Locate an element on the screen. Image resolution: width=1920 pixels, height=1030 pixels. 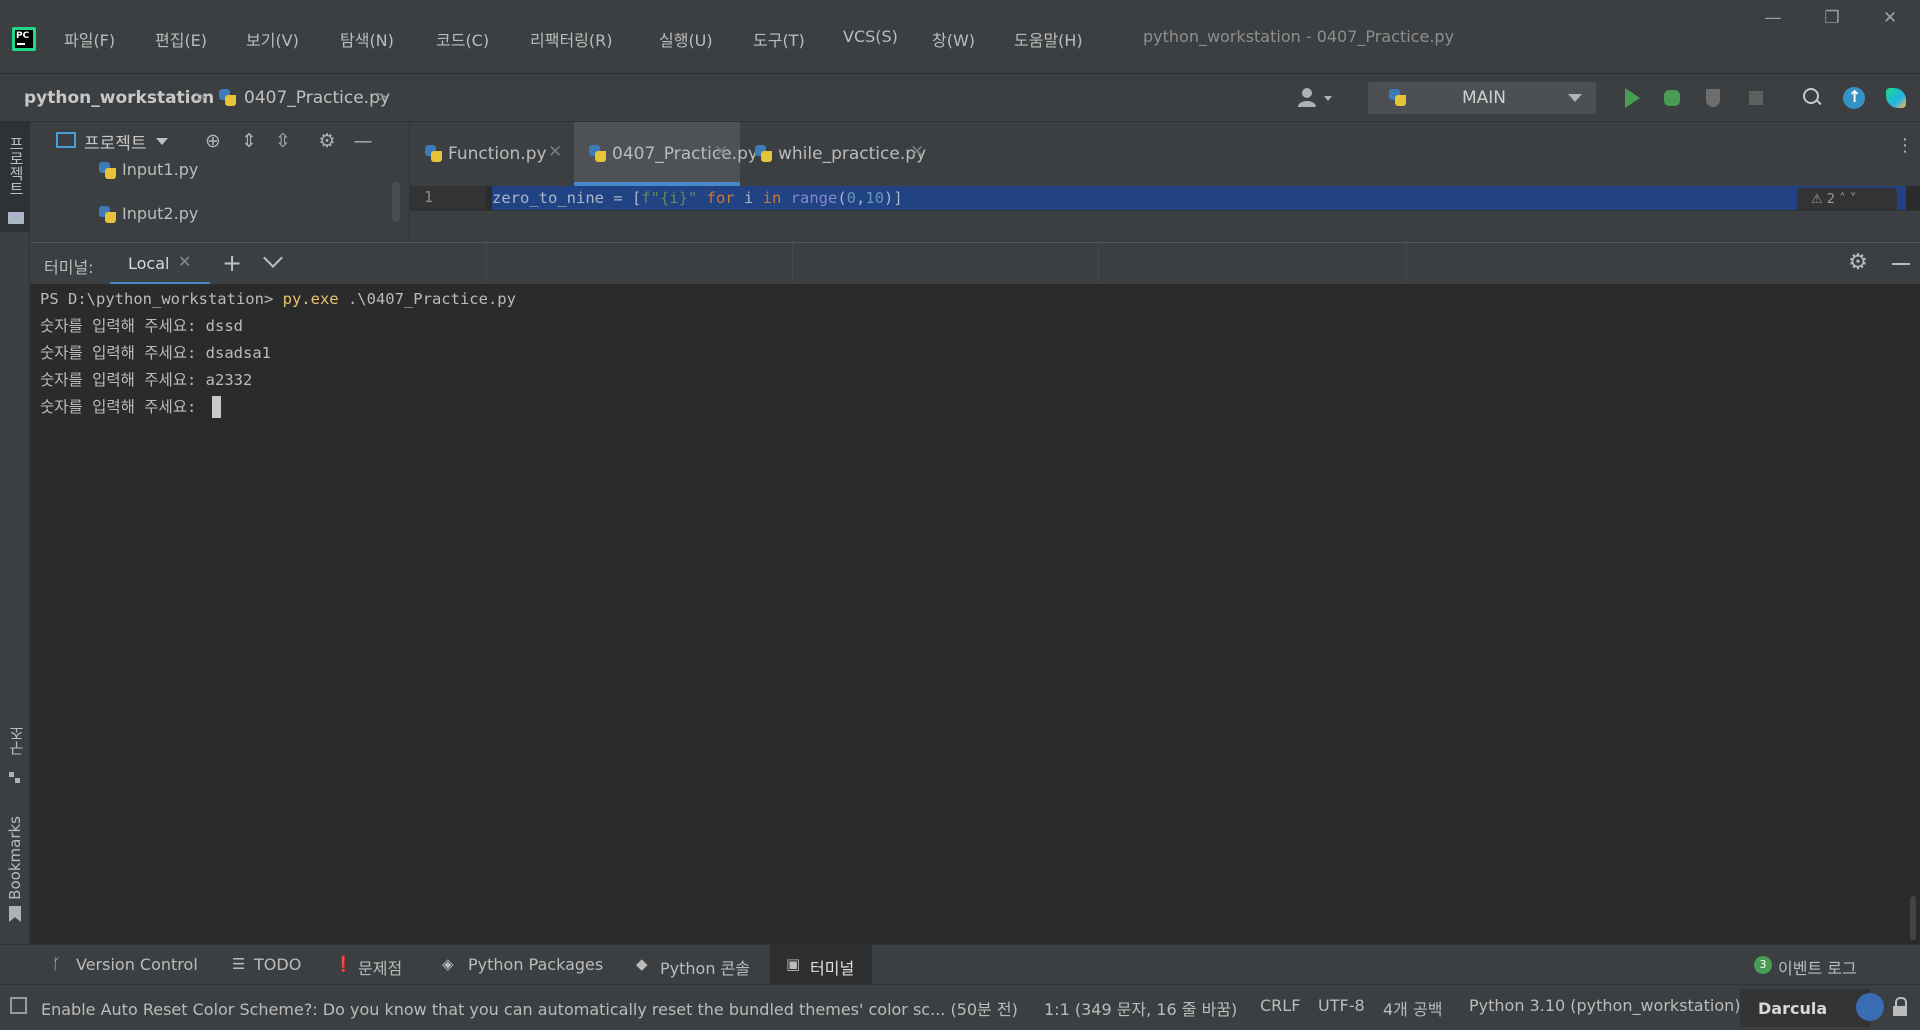
tool-event-log: 3 이벤트 로그 is located at coordinates (1819, 965).